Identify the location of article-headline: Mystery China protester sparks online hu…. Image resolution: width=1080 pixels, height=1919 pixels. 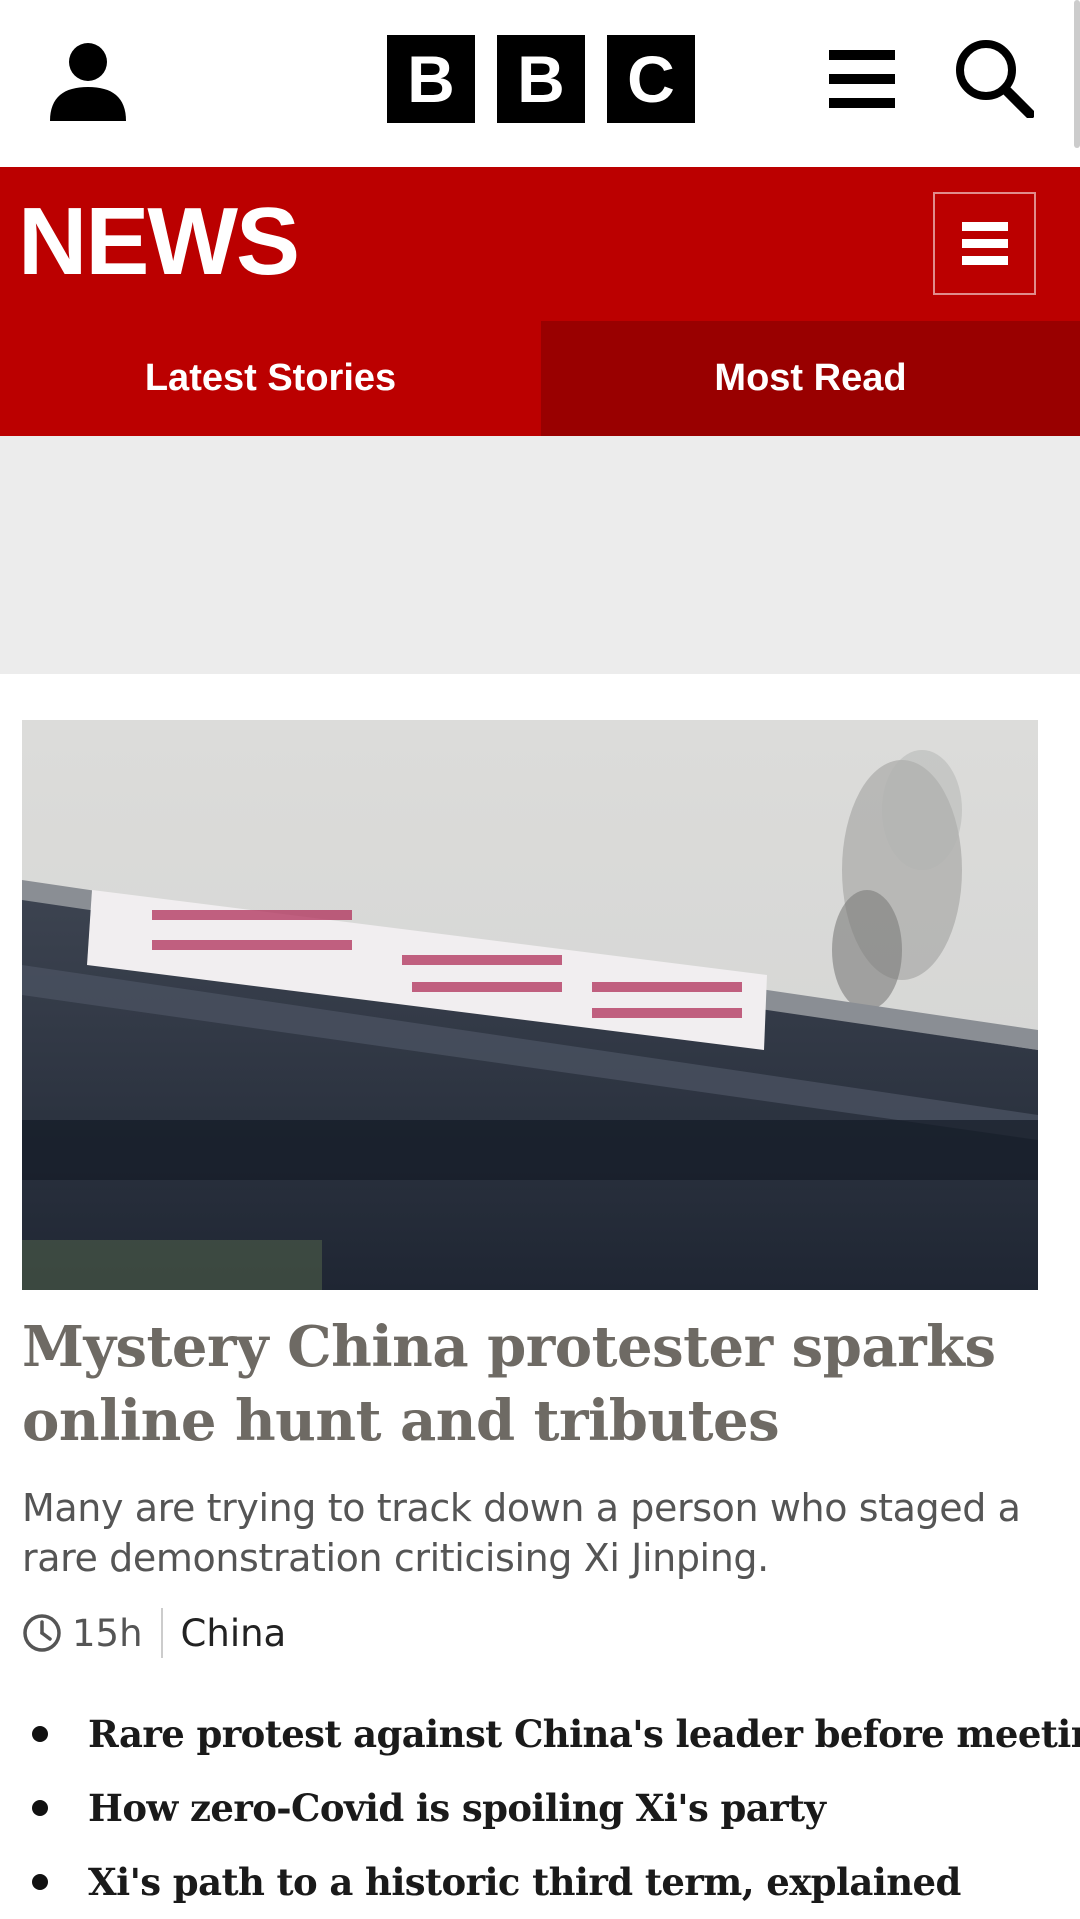
(522, 1384).